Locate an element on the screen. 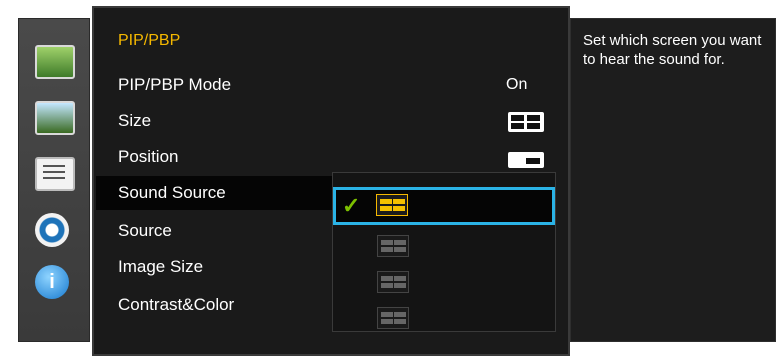 The height and width of the screenshot is (362, 776). menu-item-sound-source: Sound Source is located at coordinates (216, 193).